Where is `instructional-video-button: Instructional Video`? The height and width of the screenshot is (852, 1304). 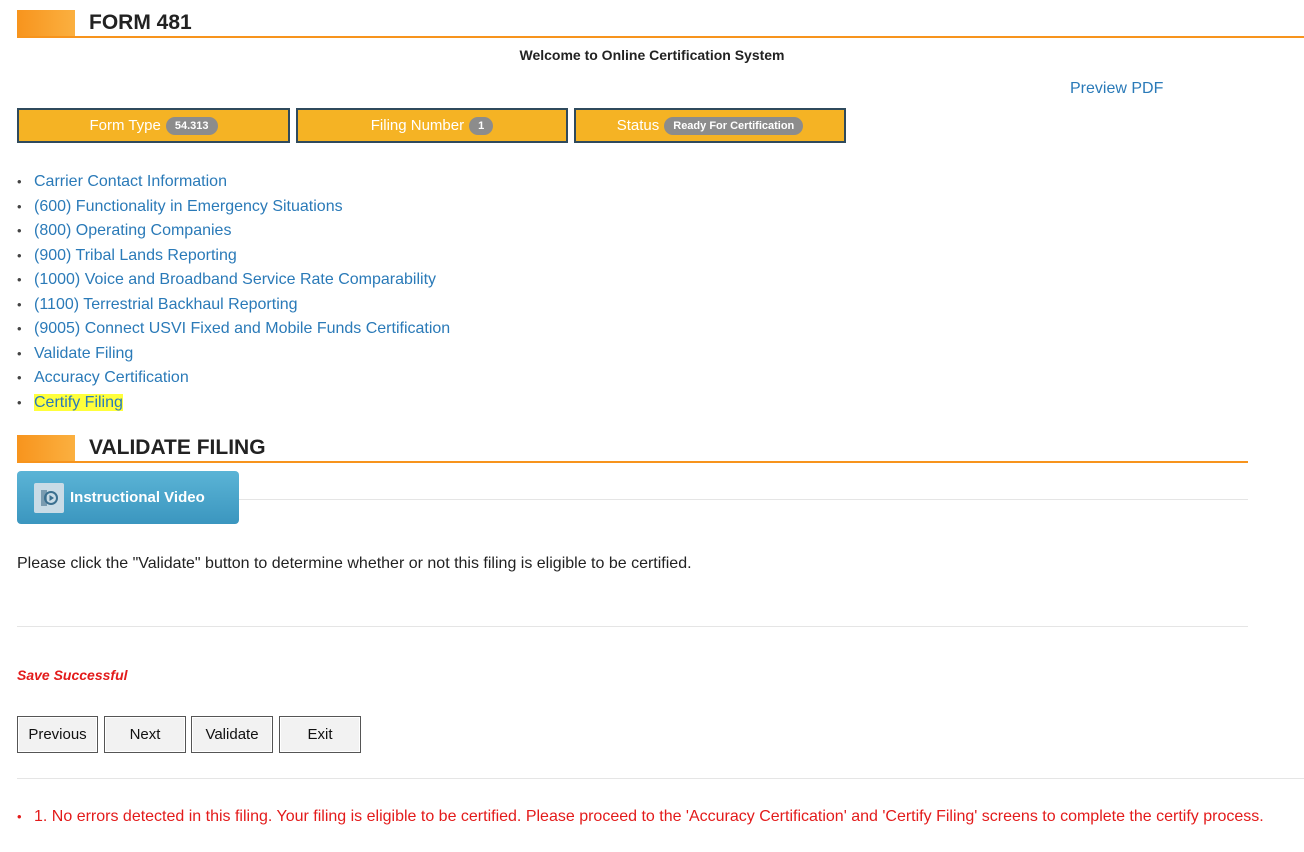
instructional-video-button: Instructional Video is located at coordinates (128, 497).